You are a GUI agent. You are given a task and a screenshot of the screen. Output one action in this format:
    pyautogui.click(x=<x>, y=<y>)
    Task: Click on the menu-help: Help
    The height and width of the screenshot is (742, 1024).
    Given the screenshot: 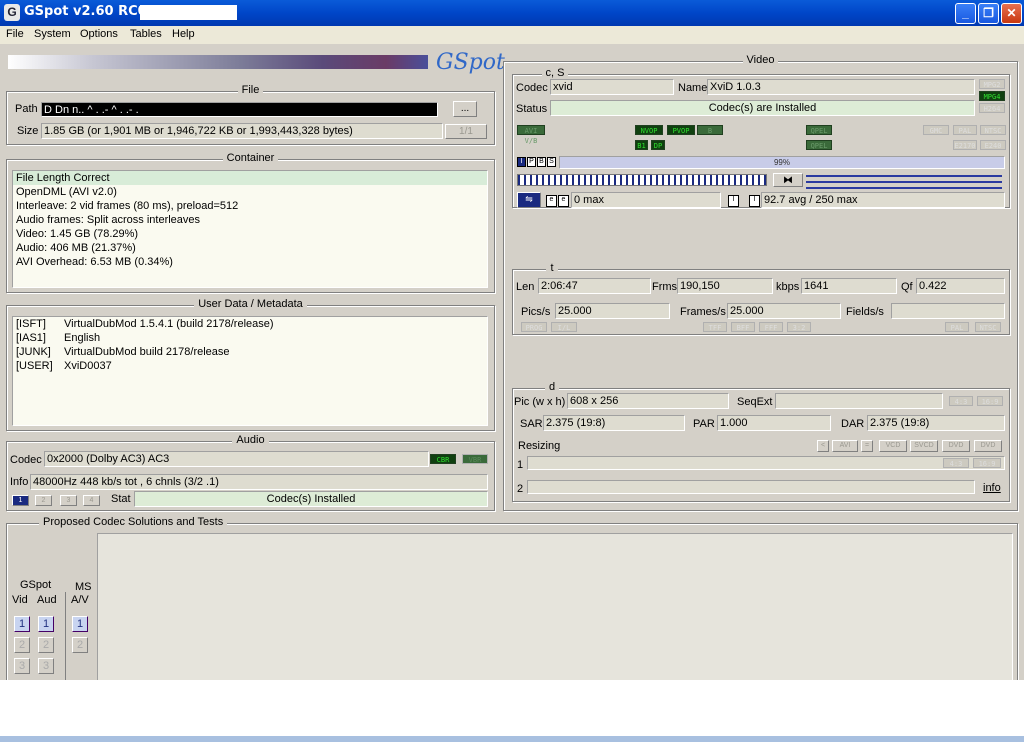 What is the action you would take?
    pyautogui.click(x=183, y=34)
    